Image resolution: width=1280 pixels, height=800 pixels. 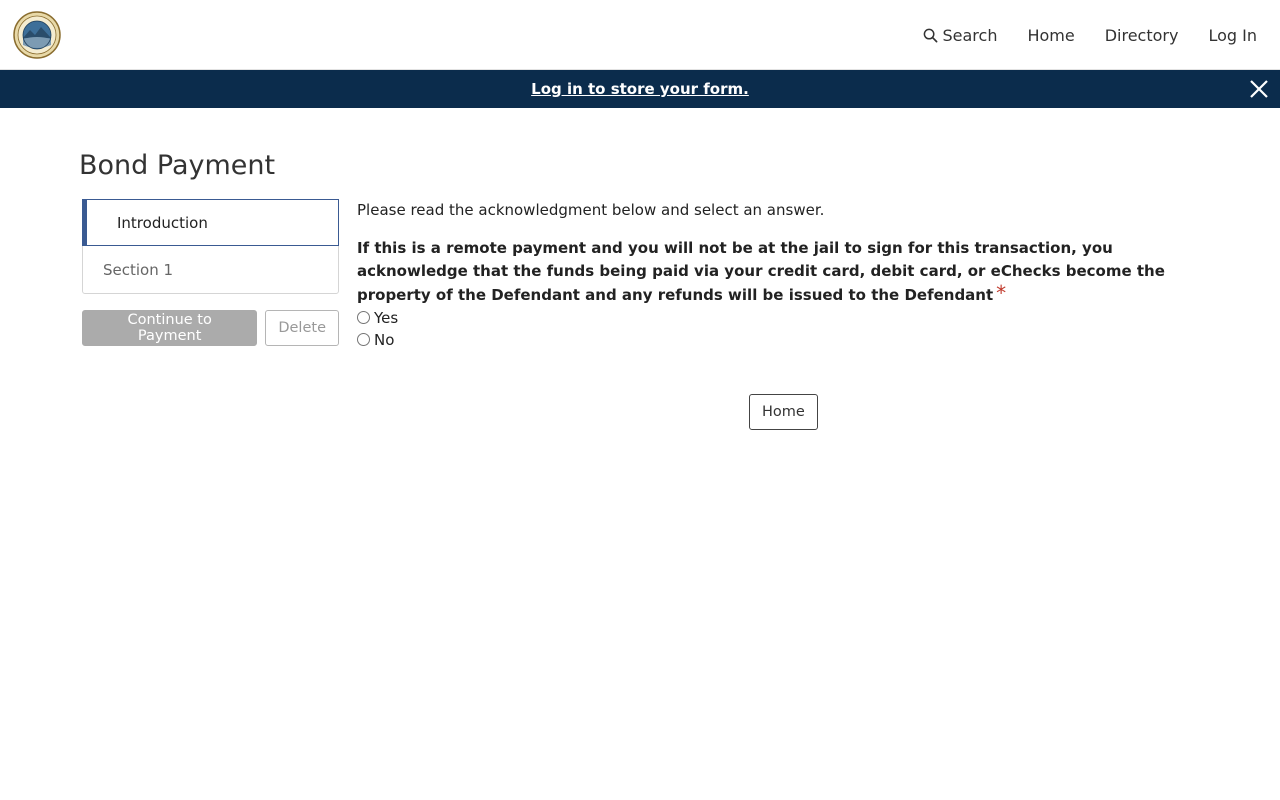 I want to click on page-title: Bond Payment, so click(x=177, y=165).